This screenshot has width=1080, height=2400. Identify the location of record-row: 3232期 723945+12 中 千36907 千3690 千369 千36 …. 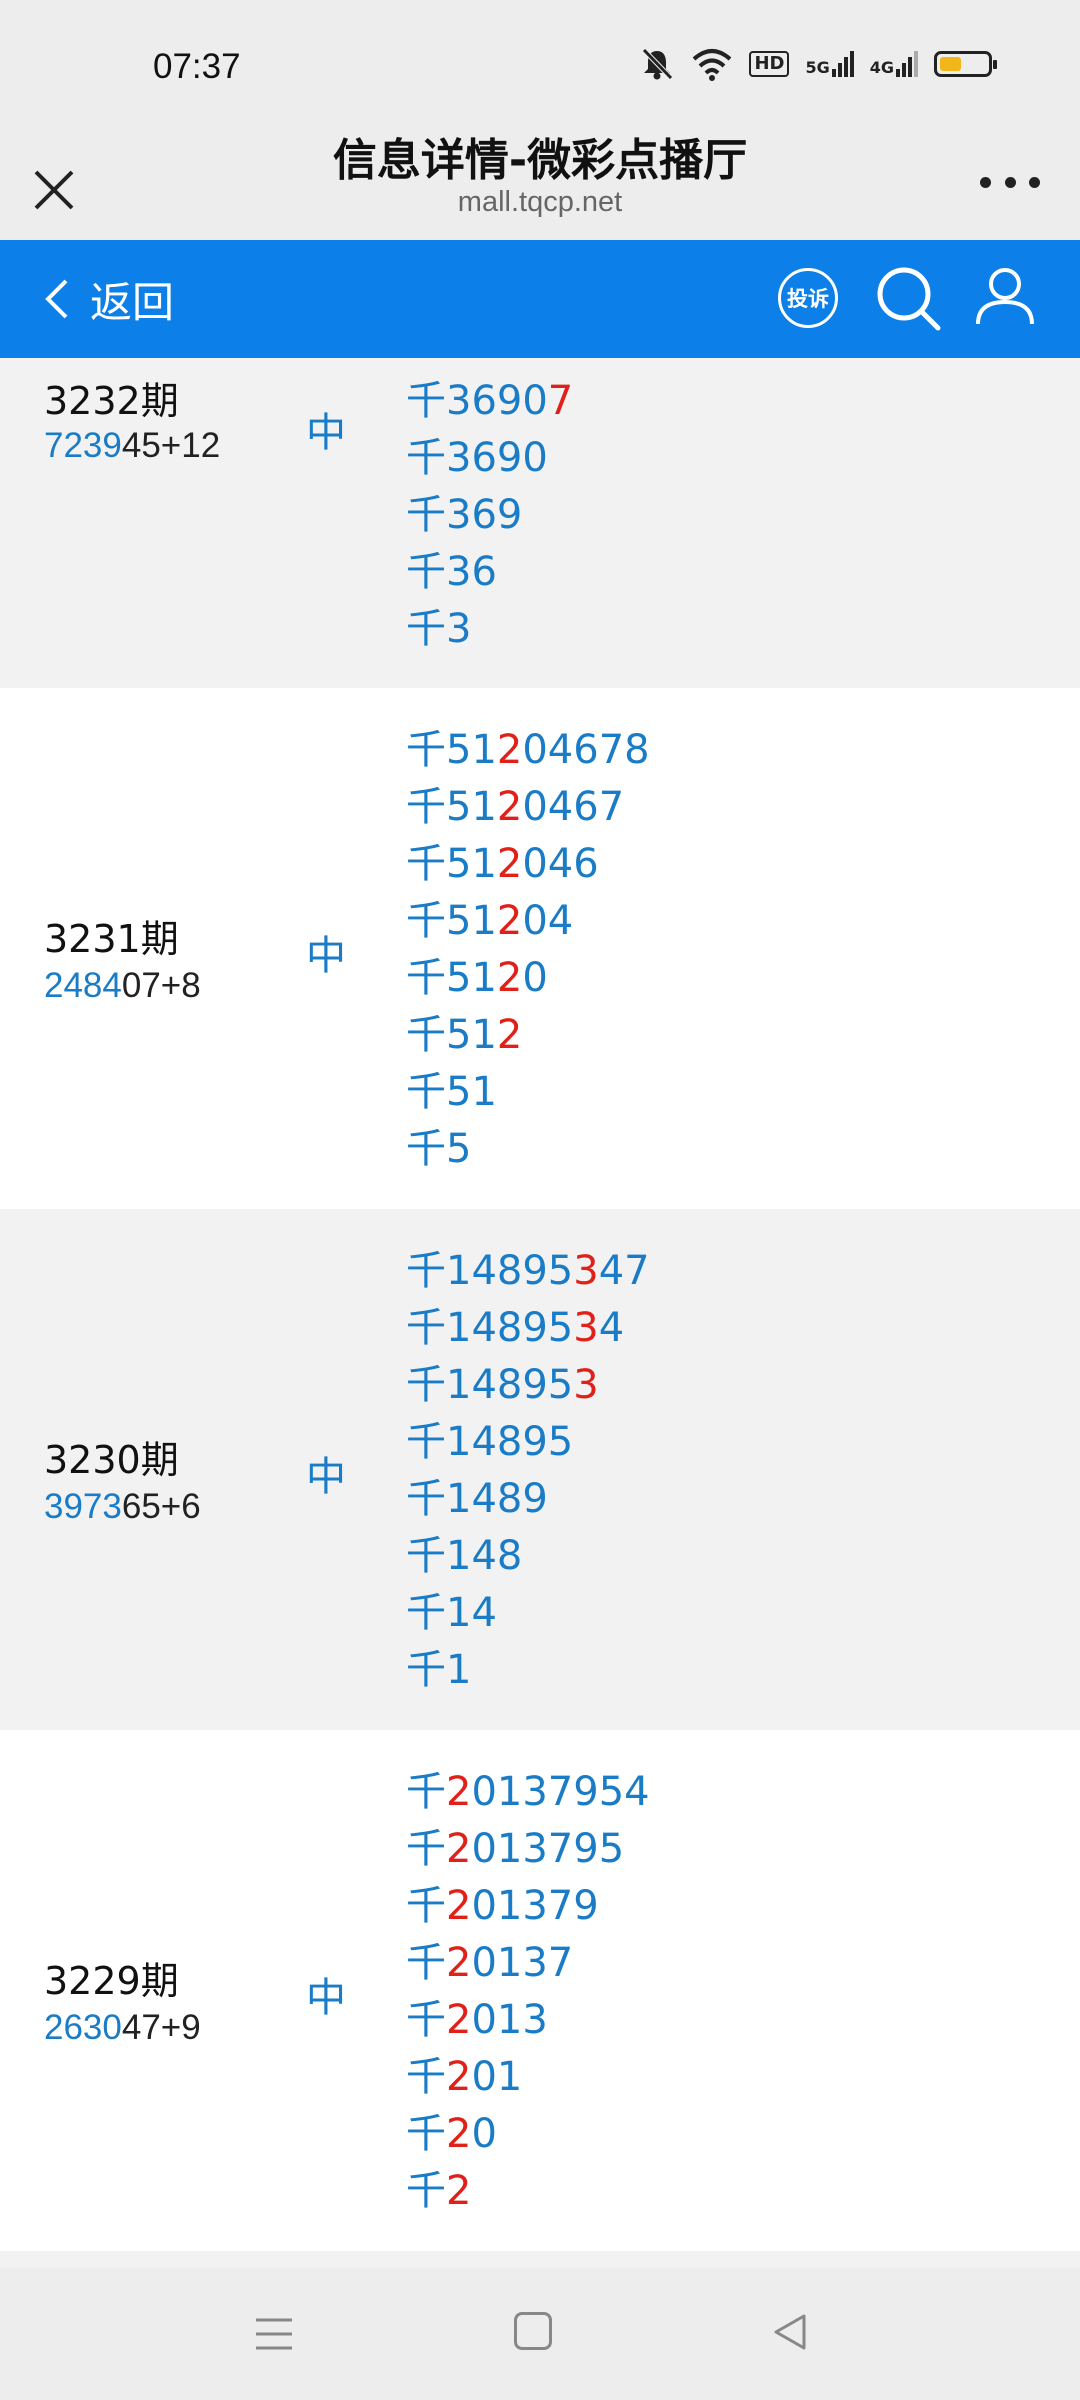
(540, 523).